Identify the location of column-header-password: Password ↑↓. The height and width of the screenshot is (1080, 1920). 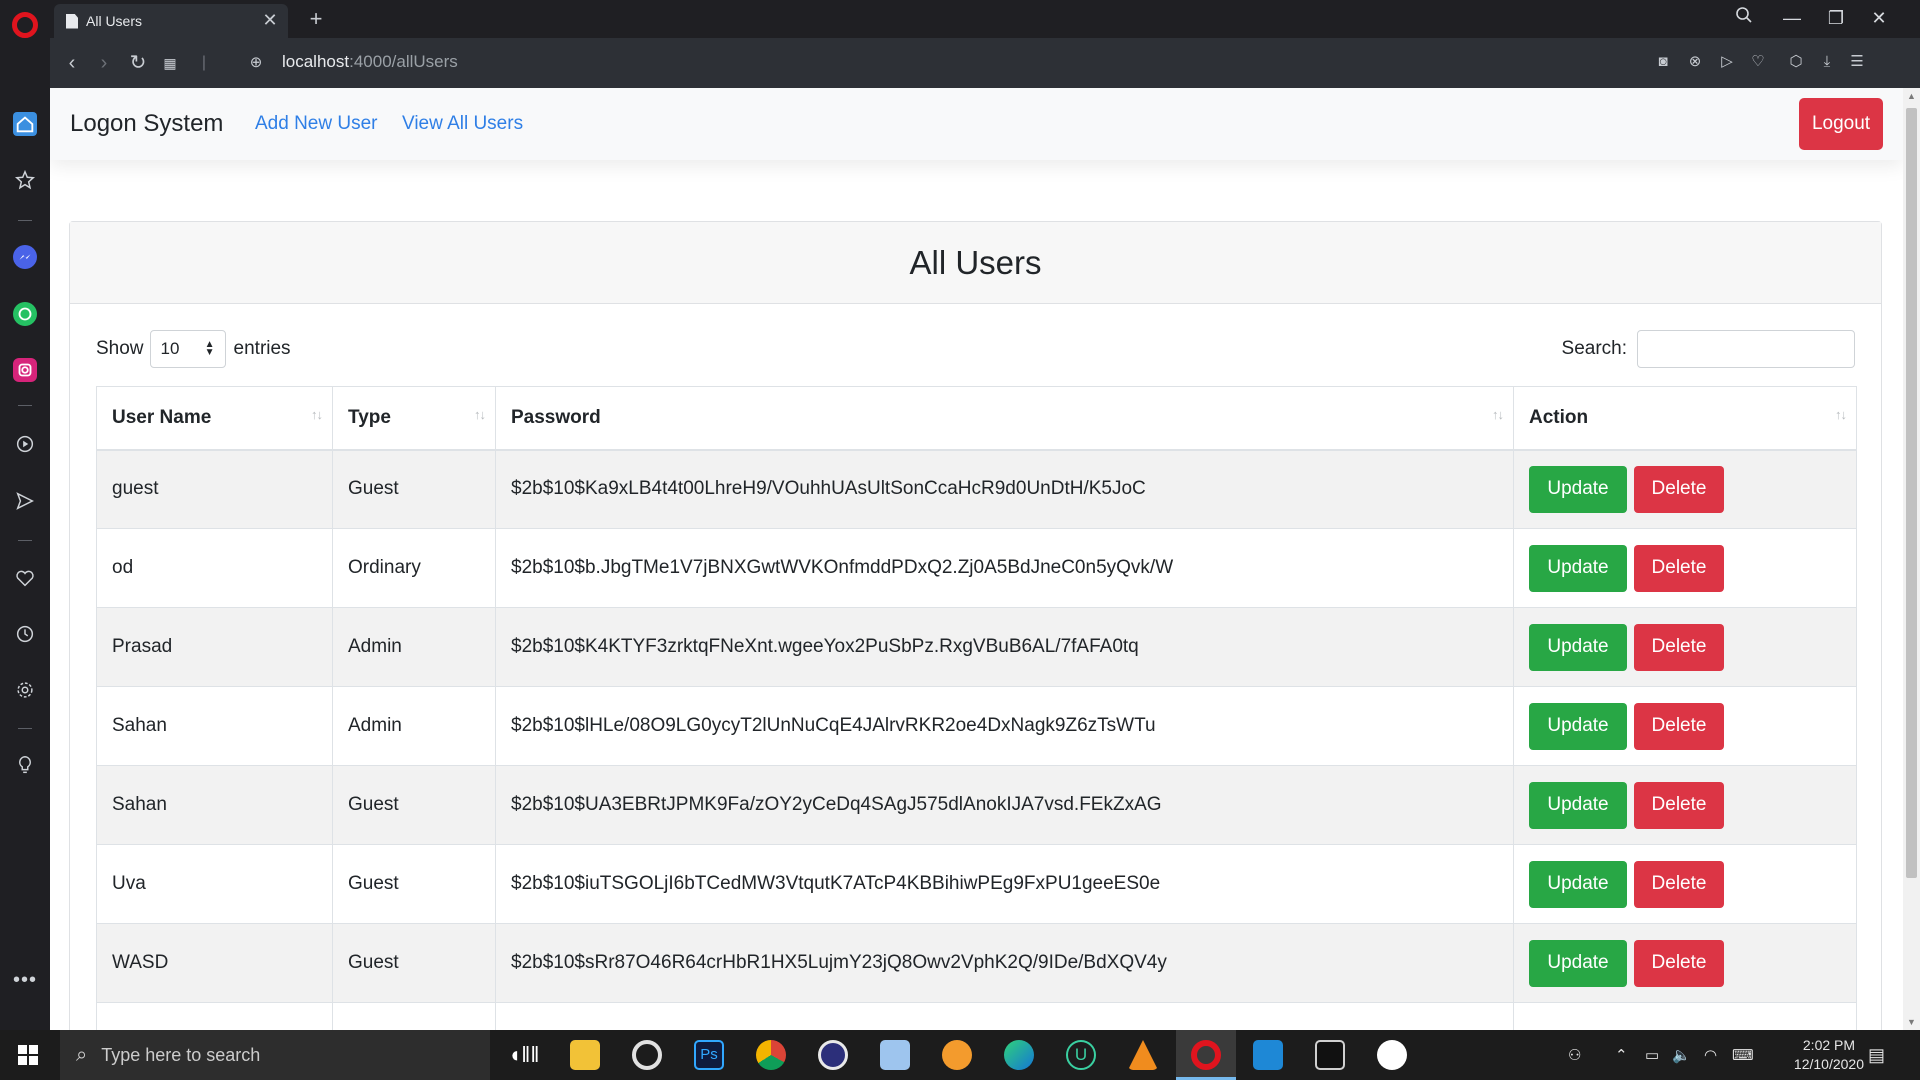
(1004, 418).